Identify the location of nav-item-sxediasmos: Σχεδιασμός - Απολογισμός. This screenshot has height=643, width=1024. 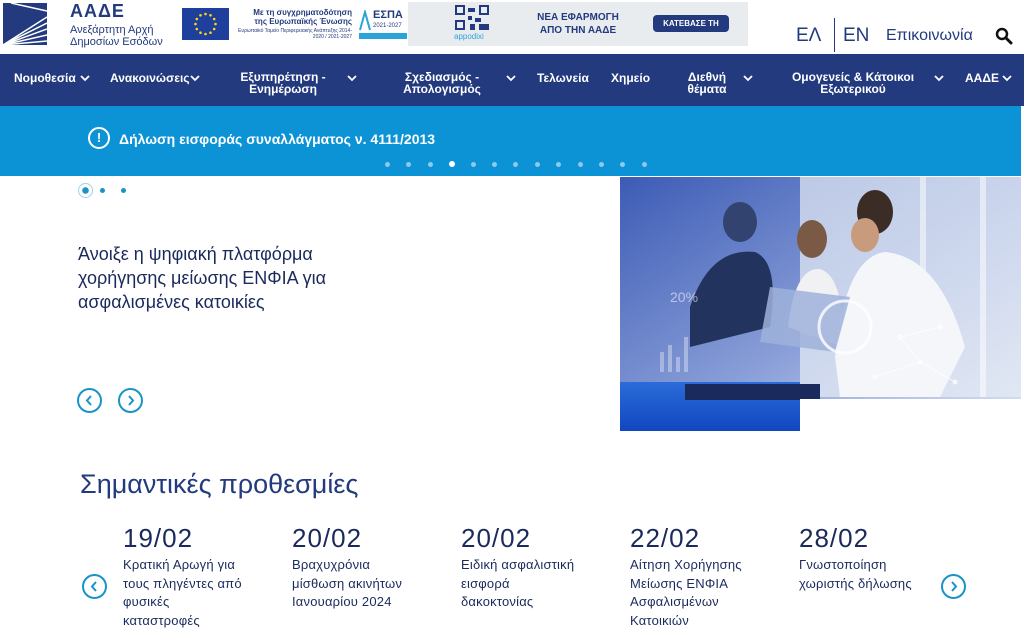
(442, 83).